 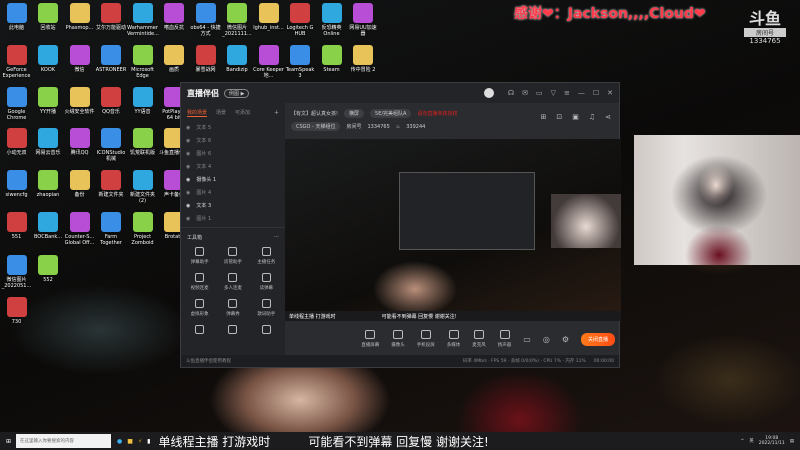 I want to click on tab-scenes: 场景, so click(x=221, y=113).